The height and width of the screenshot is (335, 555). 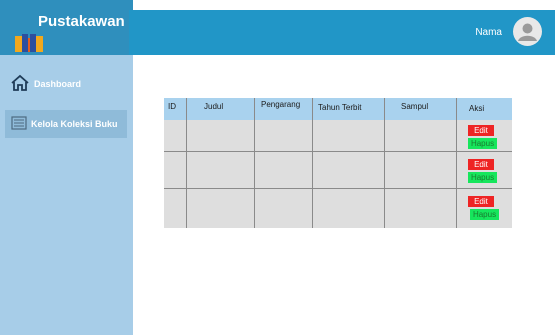 I want to click on book-logo-icon, so click(x=29, y=43).